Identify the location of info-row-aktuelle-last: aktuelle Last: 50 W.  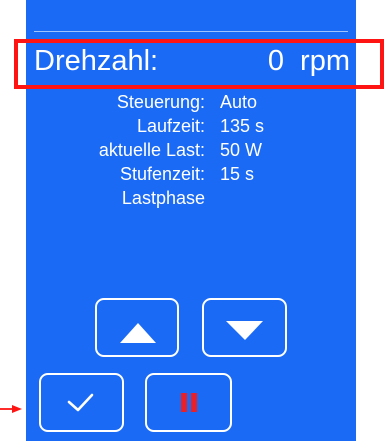
(191, 150).